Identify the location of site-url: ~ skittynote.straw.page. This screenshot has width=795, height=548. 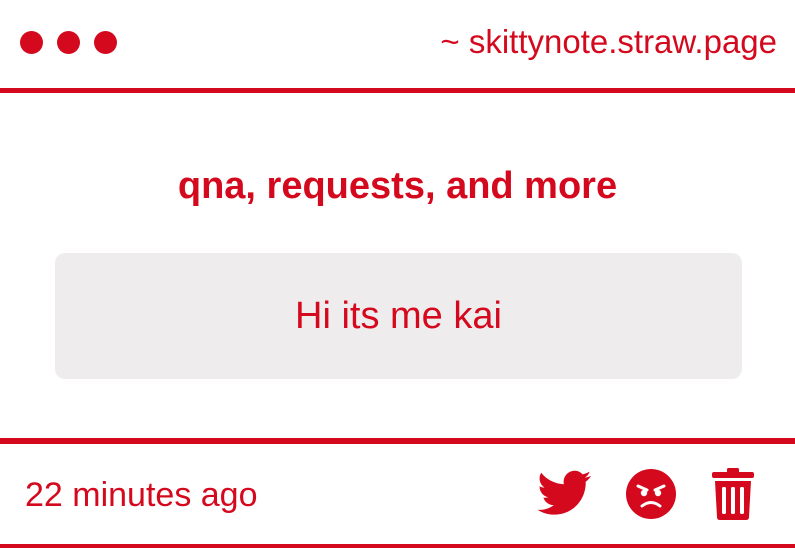
(608, 42).